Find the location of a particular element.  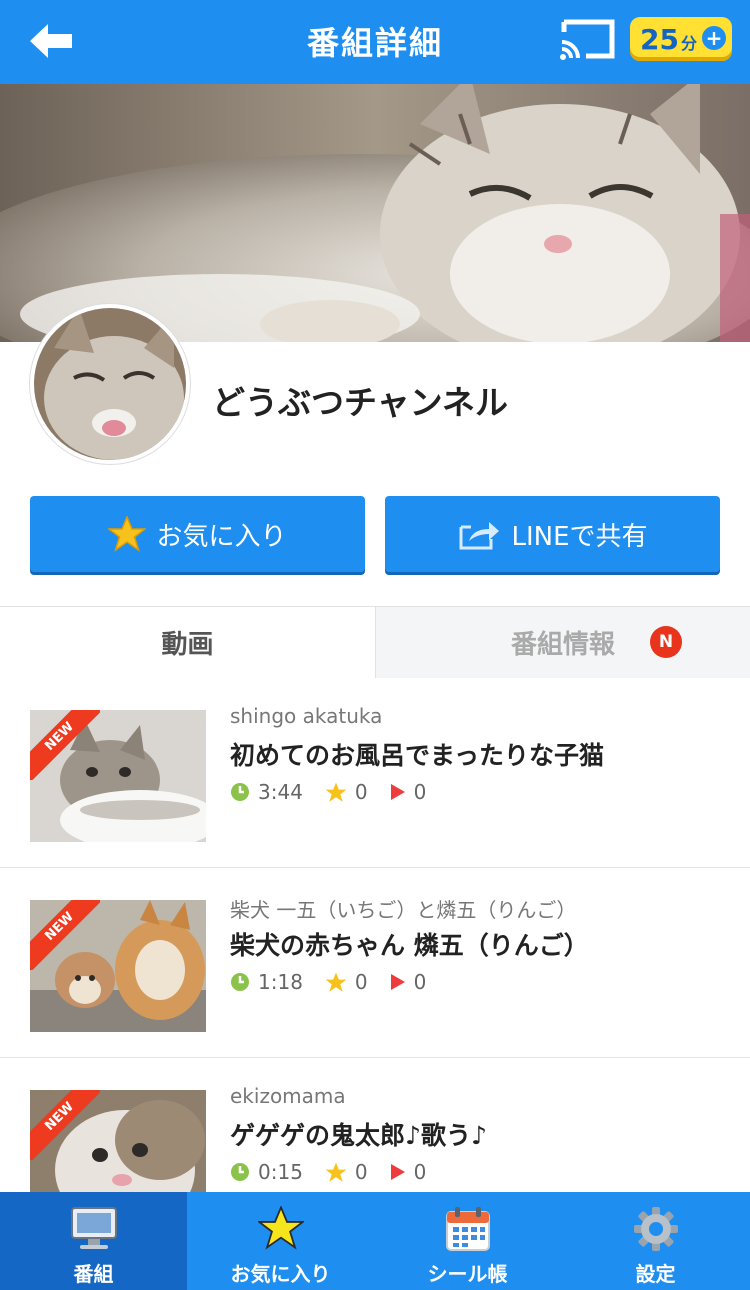

share-icon is located at coordinates (479, 536).